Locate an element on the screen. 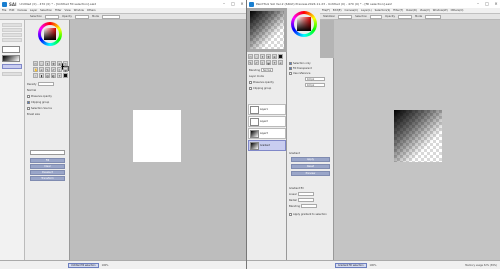  menu-edit: Edit(E) is located at coordinates (337, 10).